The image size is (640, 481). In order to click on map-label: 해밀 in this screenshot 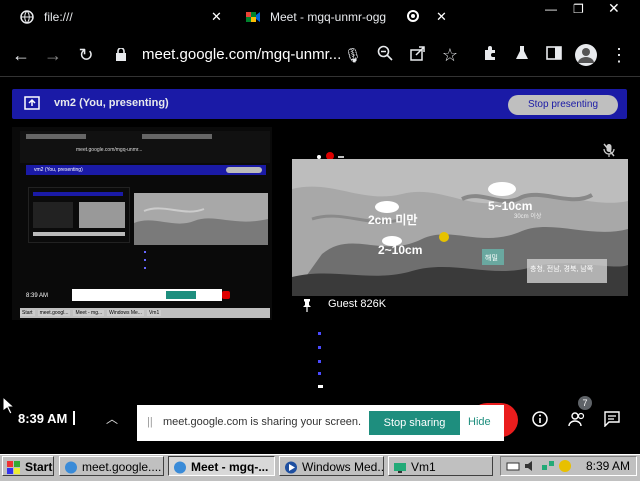, I will do `click(491, 258)`.